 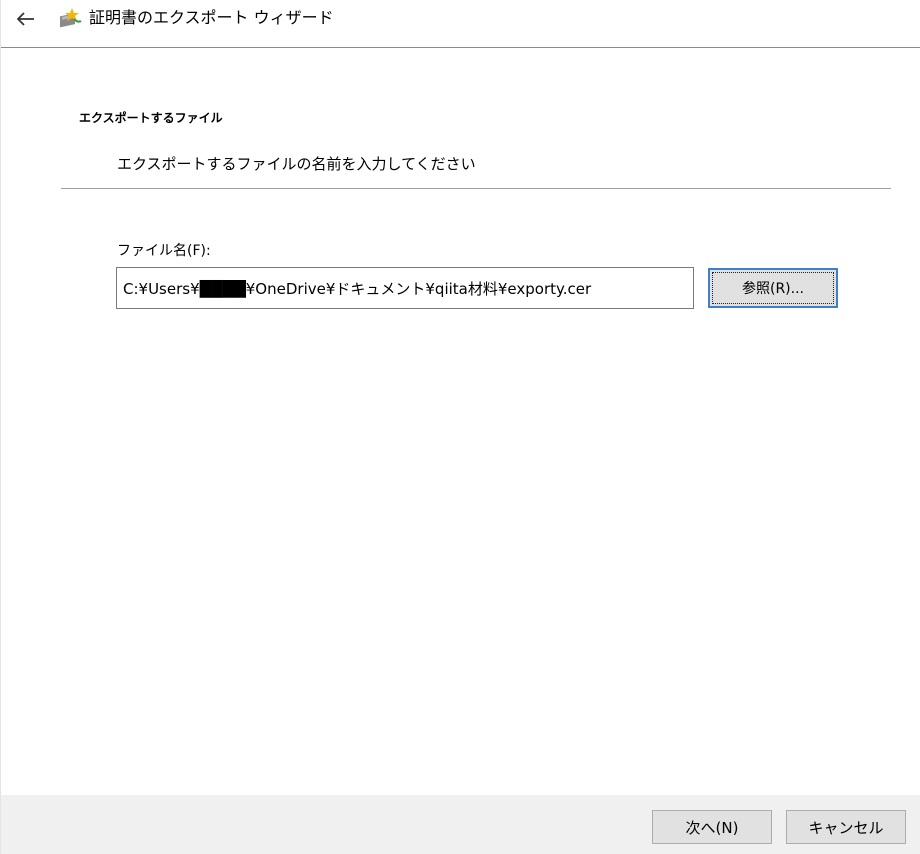 What do you see at coordinates (405, 288) in the screenshot?
I see `file-name-input` at bounding box center [405, 288].